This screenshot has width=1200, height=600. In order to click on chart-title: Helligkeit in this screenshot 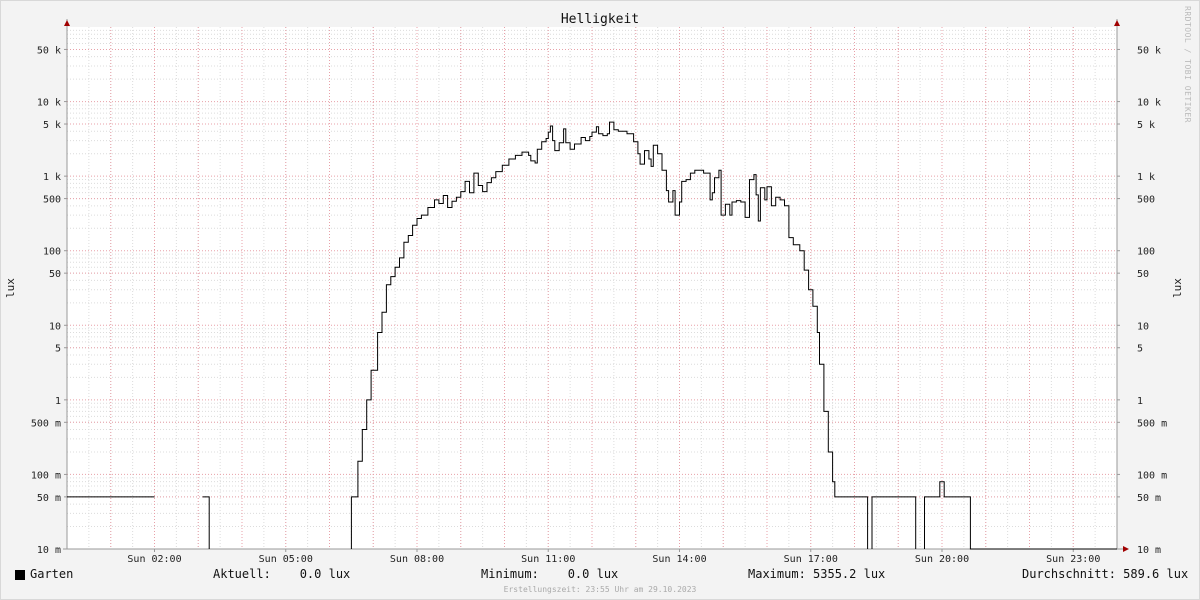, I will do `click(600, 19)`.